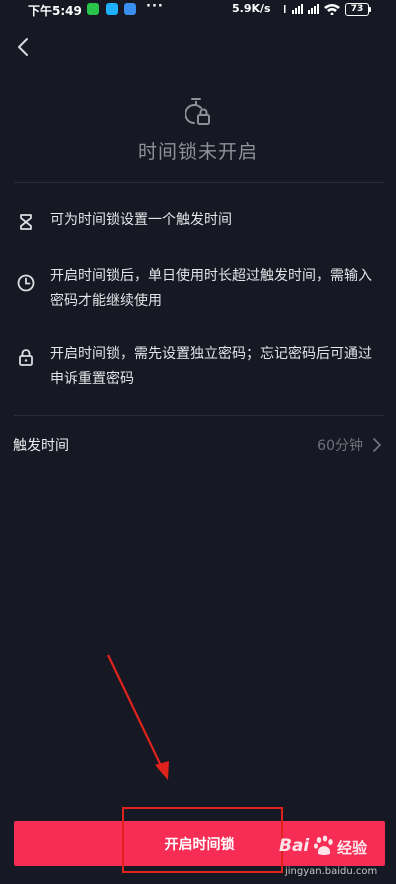  Describe the element at coordinates (370, 9) in the screenshot. I see `battery-tip` at that location.